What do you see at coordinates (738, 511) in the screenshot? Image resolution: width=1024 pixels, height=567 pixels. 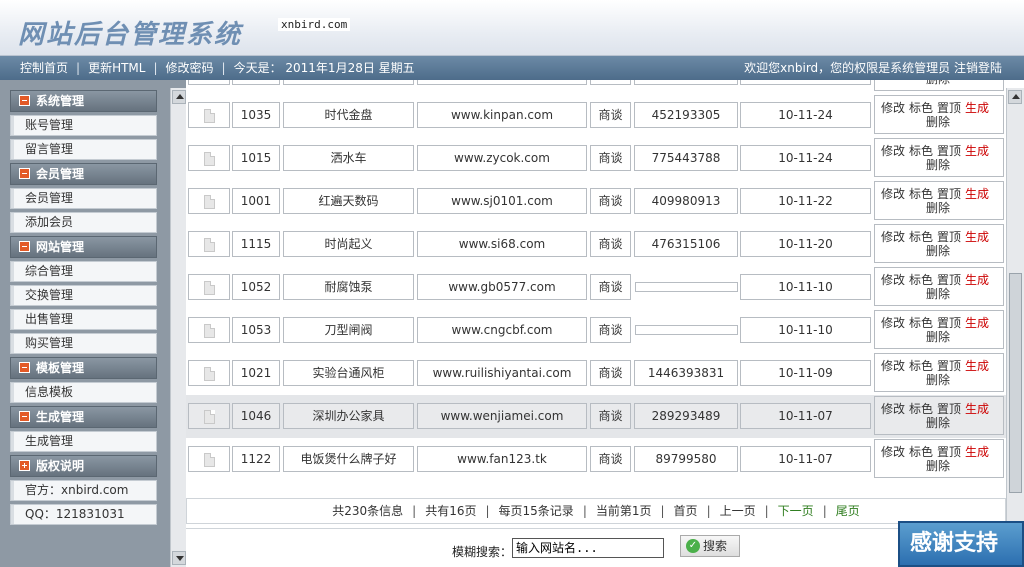 I see `pager-prev-link: 上一页` at bounding box center [738, 511].